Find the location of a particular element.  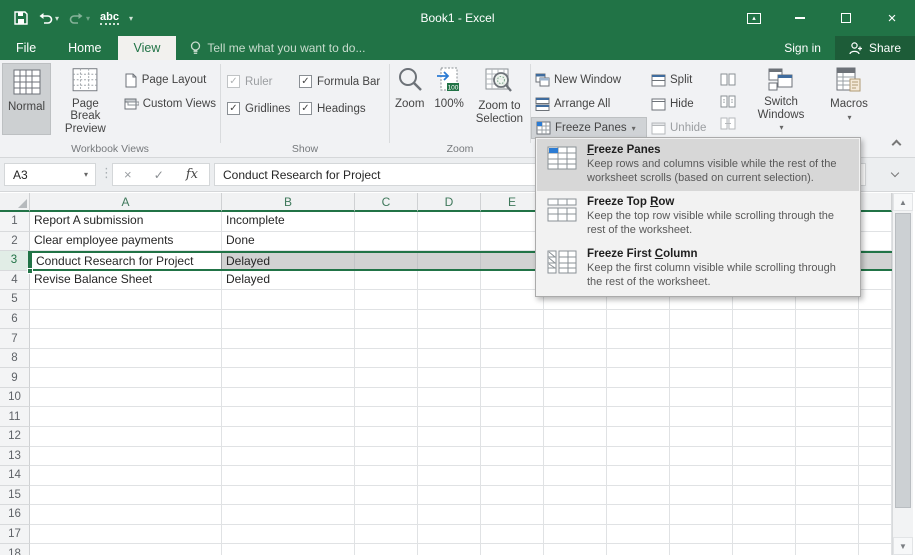

cell-B3: Delayed is located at coordinates (288, 261).